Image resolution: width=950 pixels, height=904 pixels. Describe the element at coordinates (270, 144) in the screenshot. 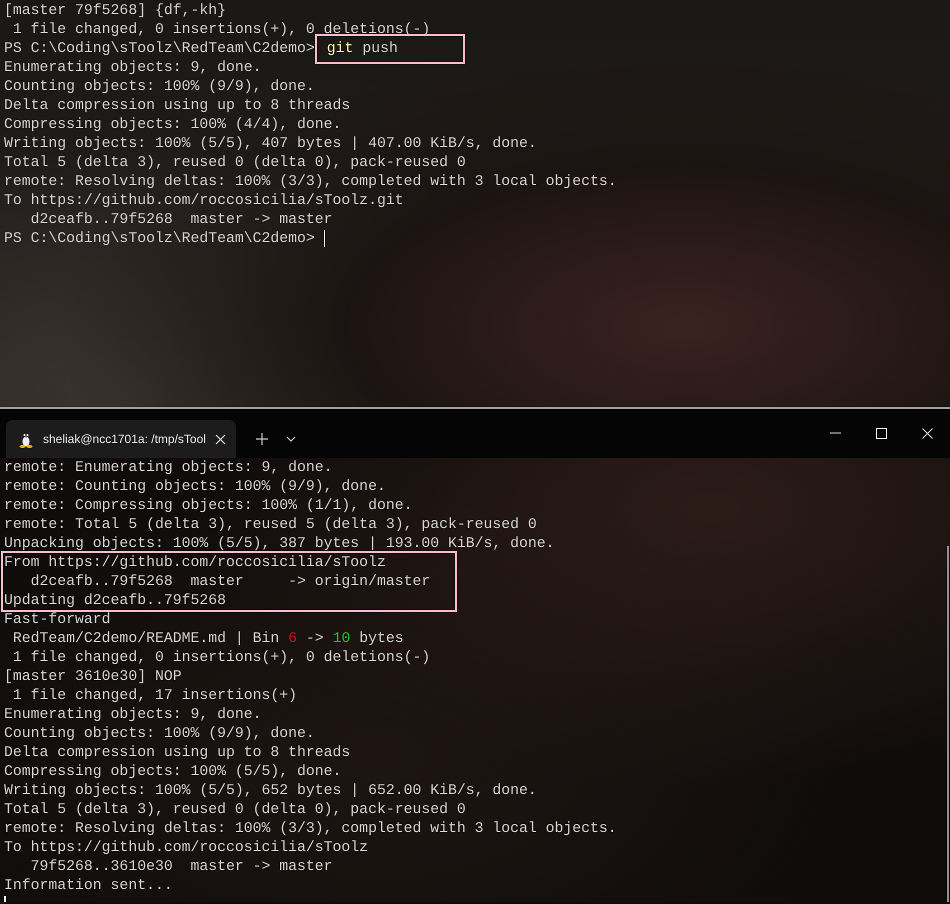

I see `terminal-line: Writing objects: 100% (5/5), 407 bytes | 407.00 KiB/s, done.` at that location.